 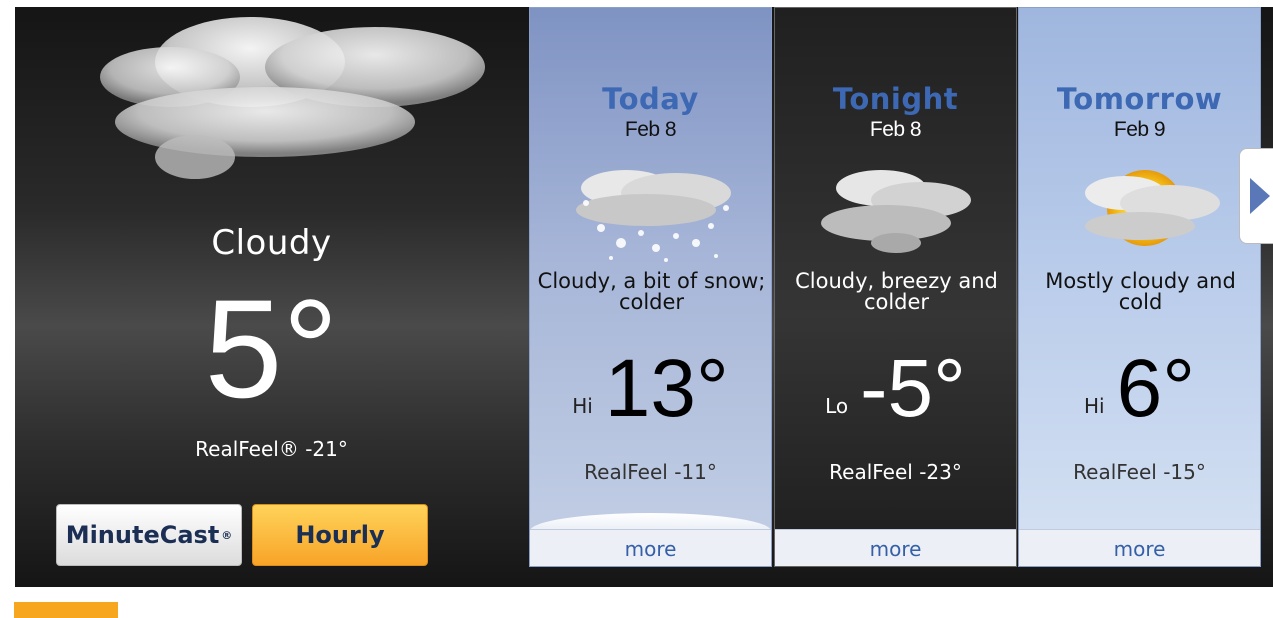 What do you see at coordinates (651, 291) in the screenshot?
I see `forecast-phrase: Cloudy, a bit of snow; colder` at bounding box center [651, 291].